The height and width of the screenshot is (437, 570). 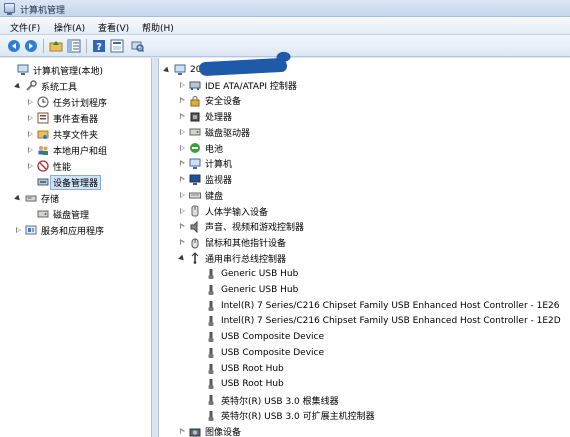 I want to click on device-category-7: 键盘, so click(x=200, y=195).